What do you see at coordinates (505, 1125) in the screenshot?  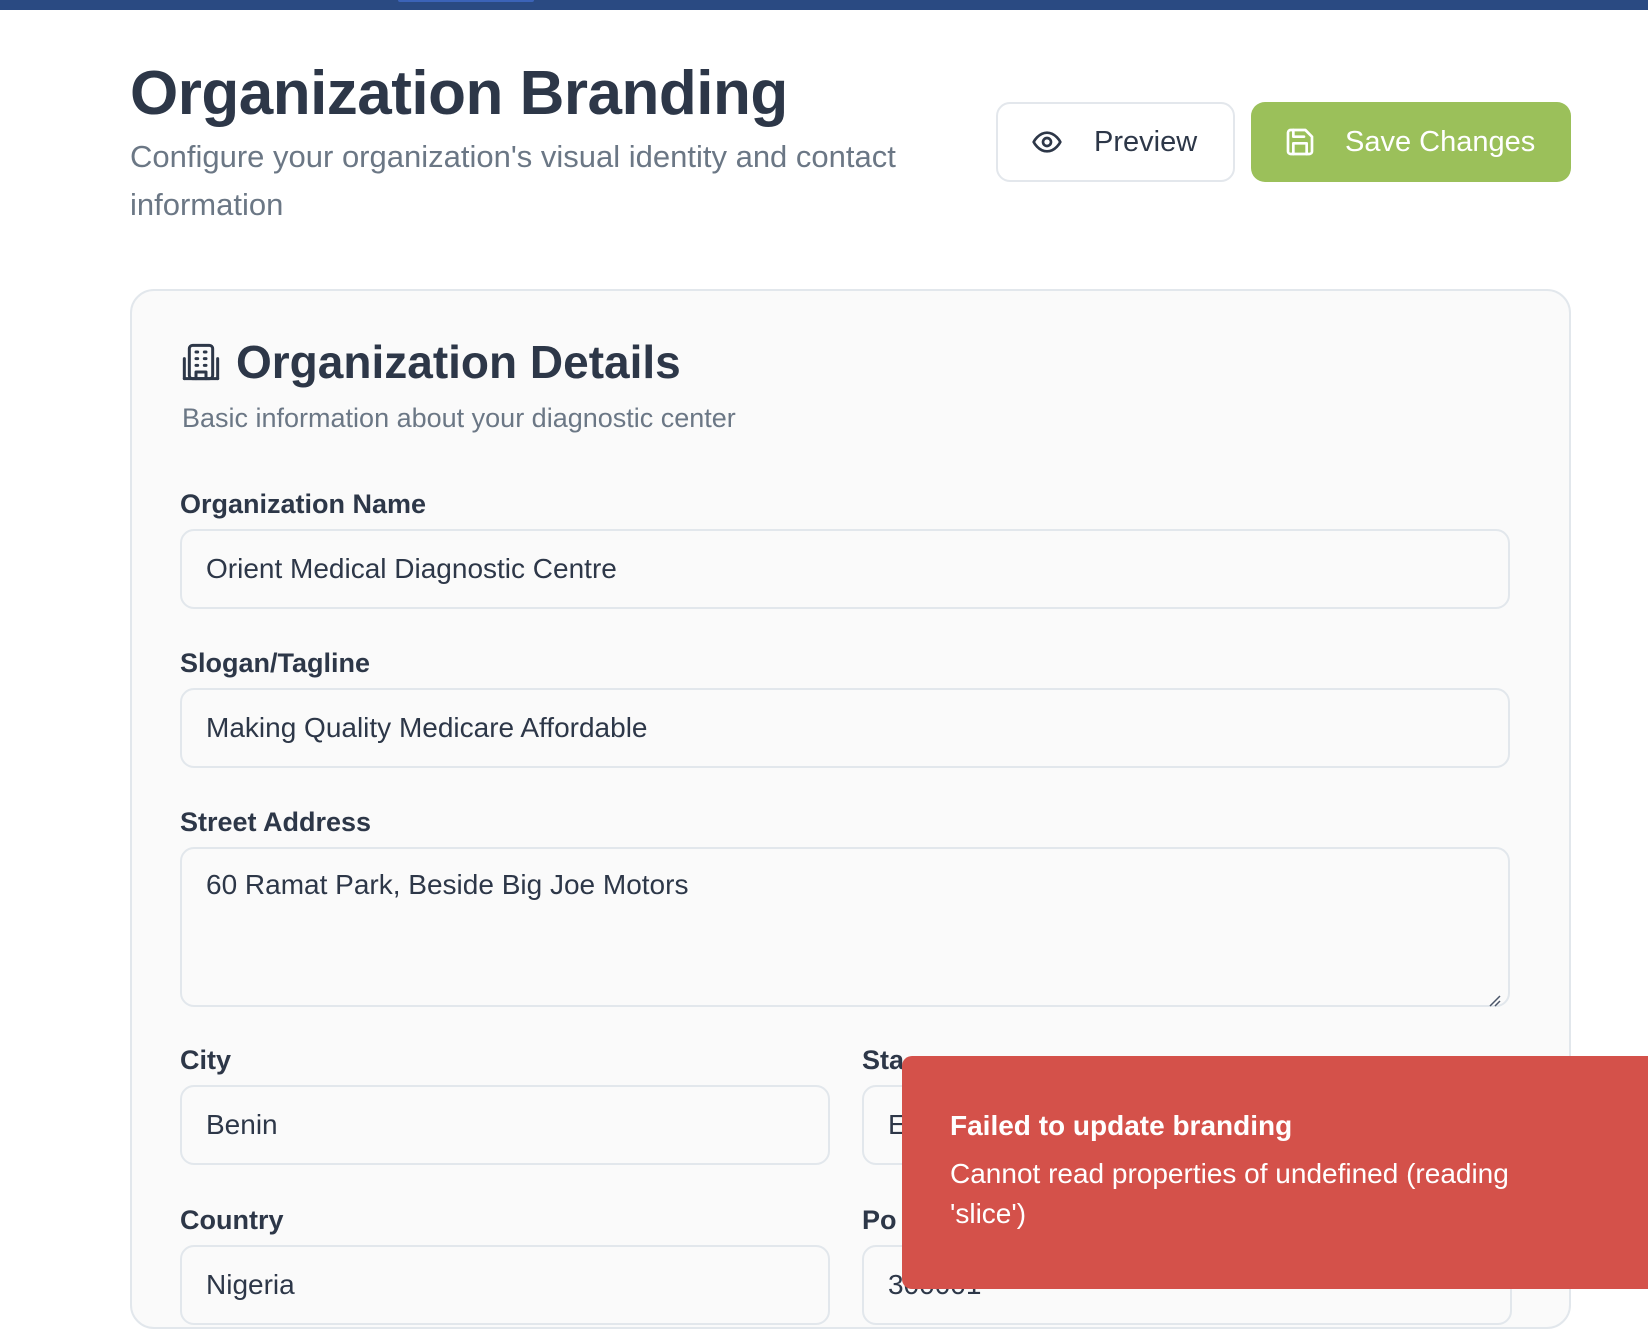 I see `city-input: Benin` at bounding box center [505, 1125].